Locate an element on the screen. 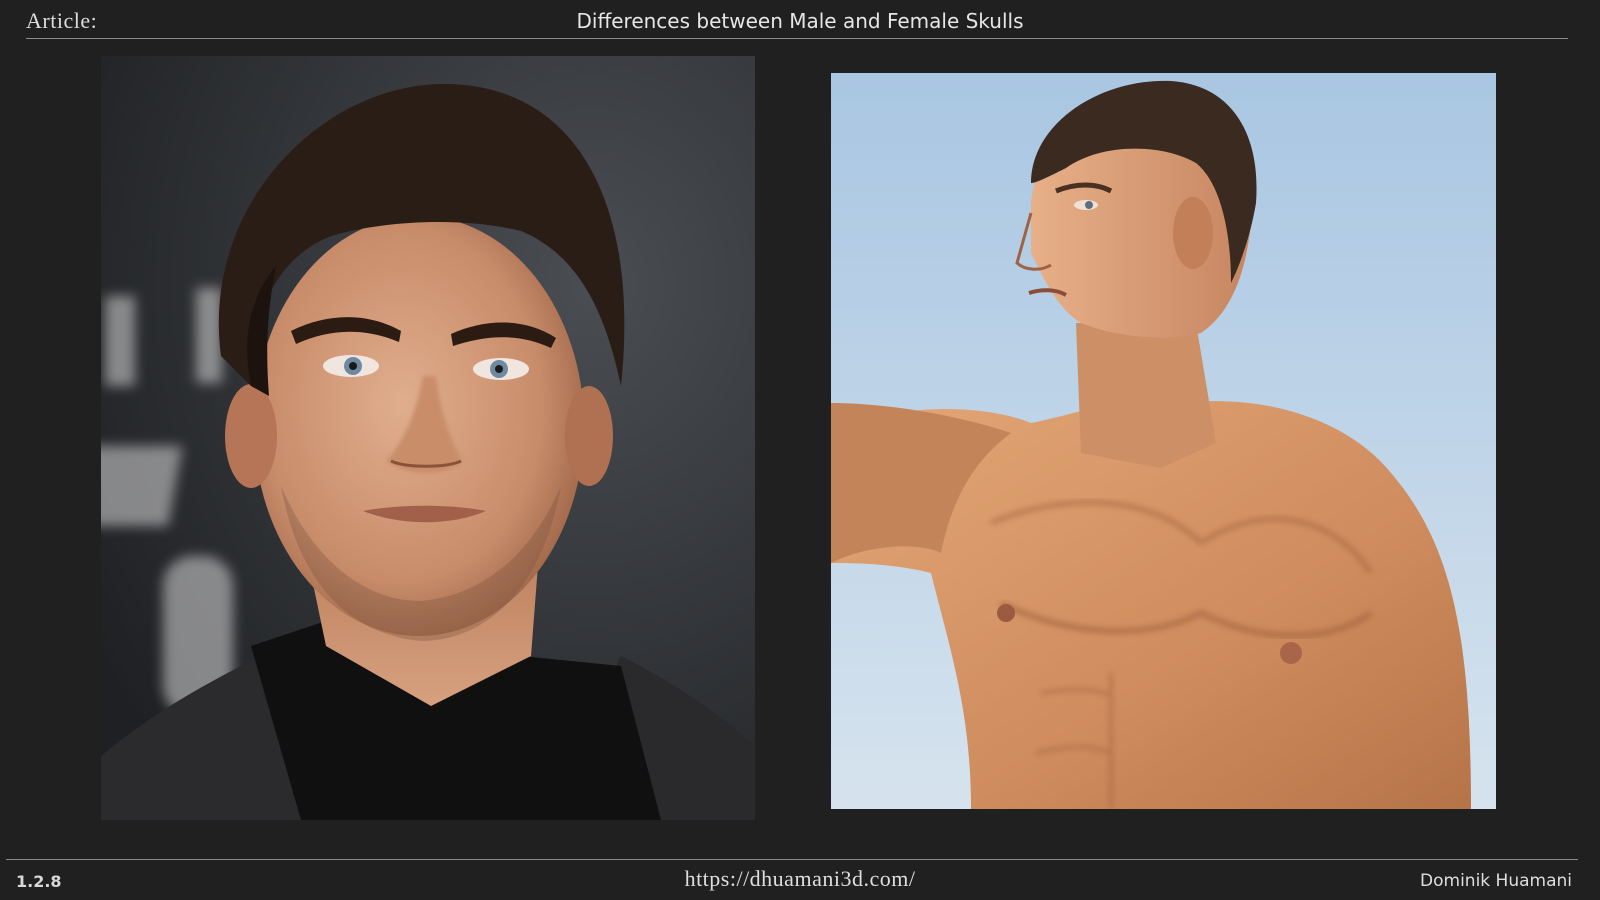  header-divider is located at coordinates (797, 38).